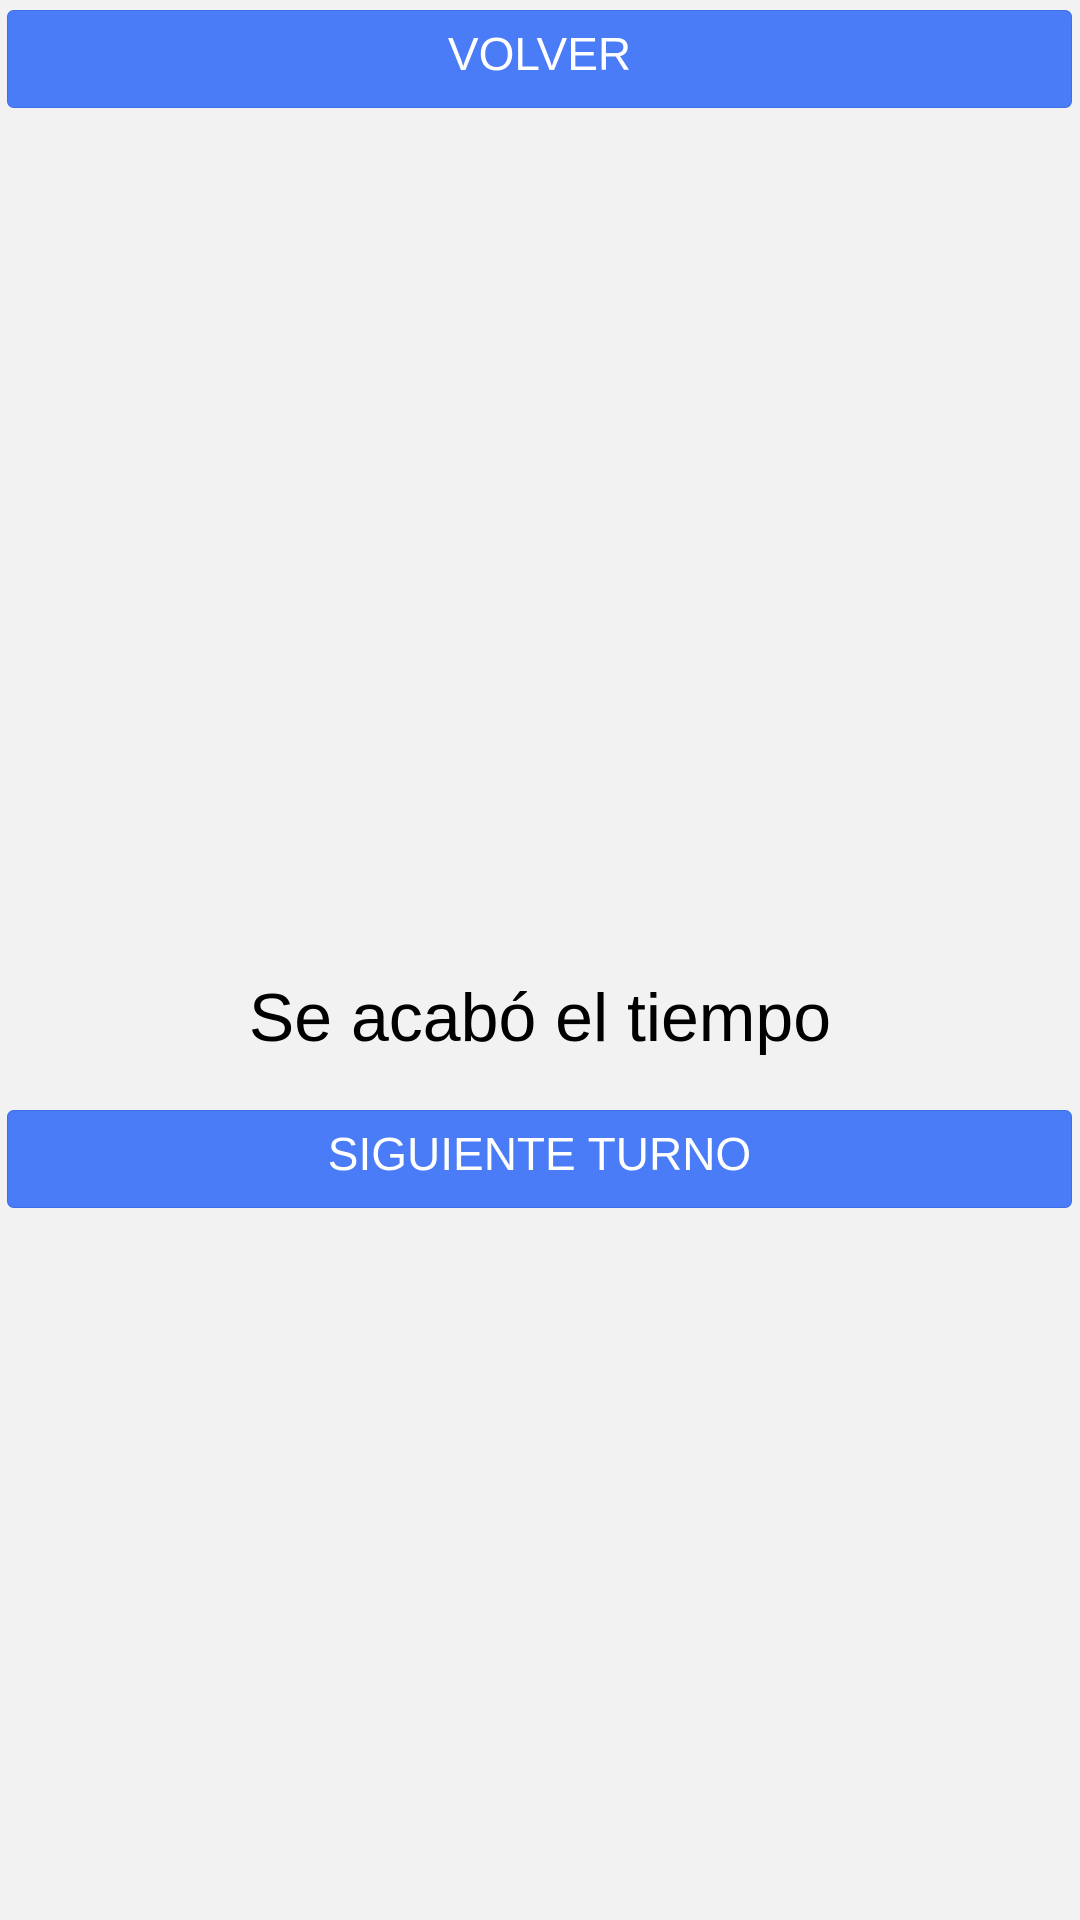  What do you see at coordinates (539, 59) in the screenshot?
I see `back-button: VOLVER` at bounding box center [539, 59].